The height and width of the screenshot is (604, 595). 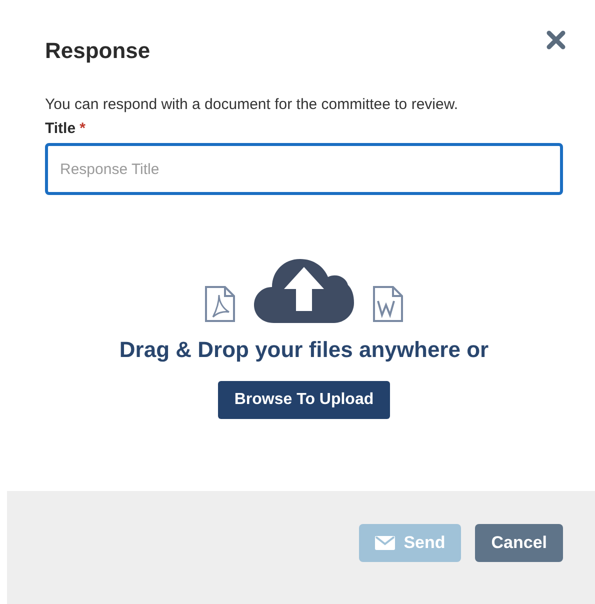 What do you see at coordinates (304, 169) in the screenshot?
I see `title-input-field: Response Title` at bounding box center [304, 169].